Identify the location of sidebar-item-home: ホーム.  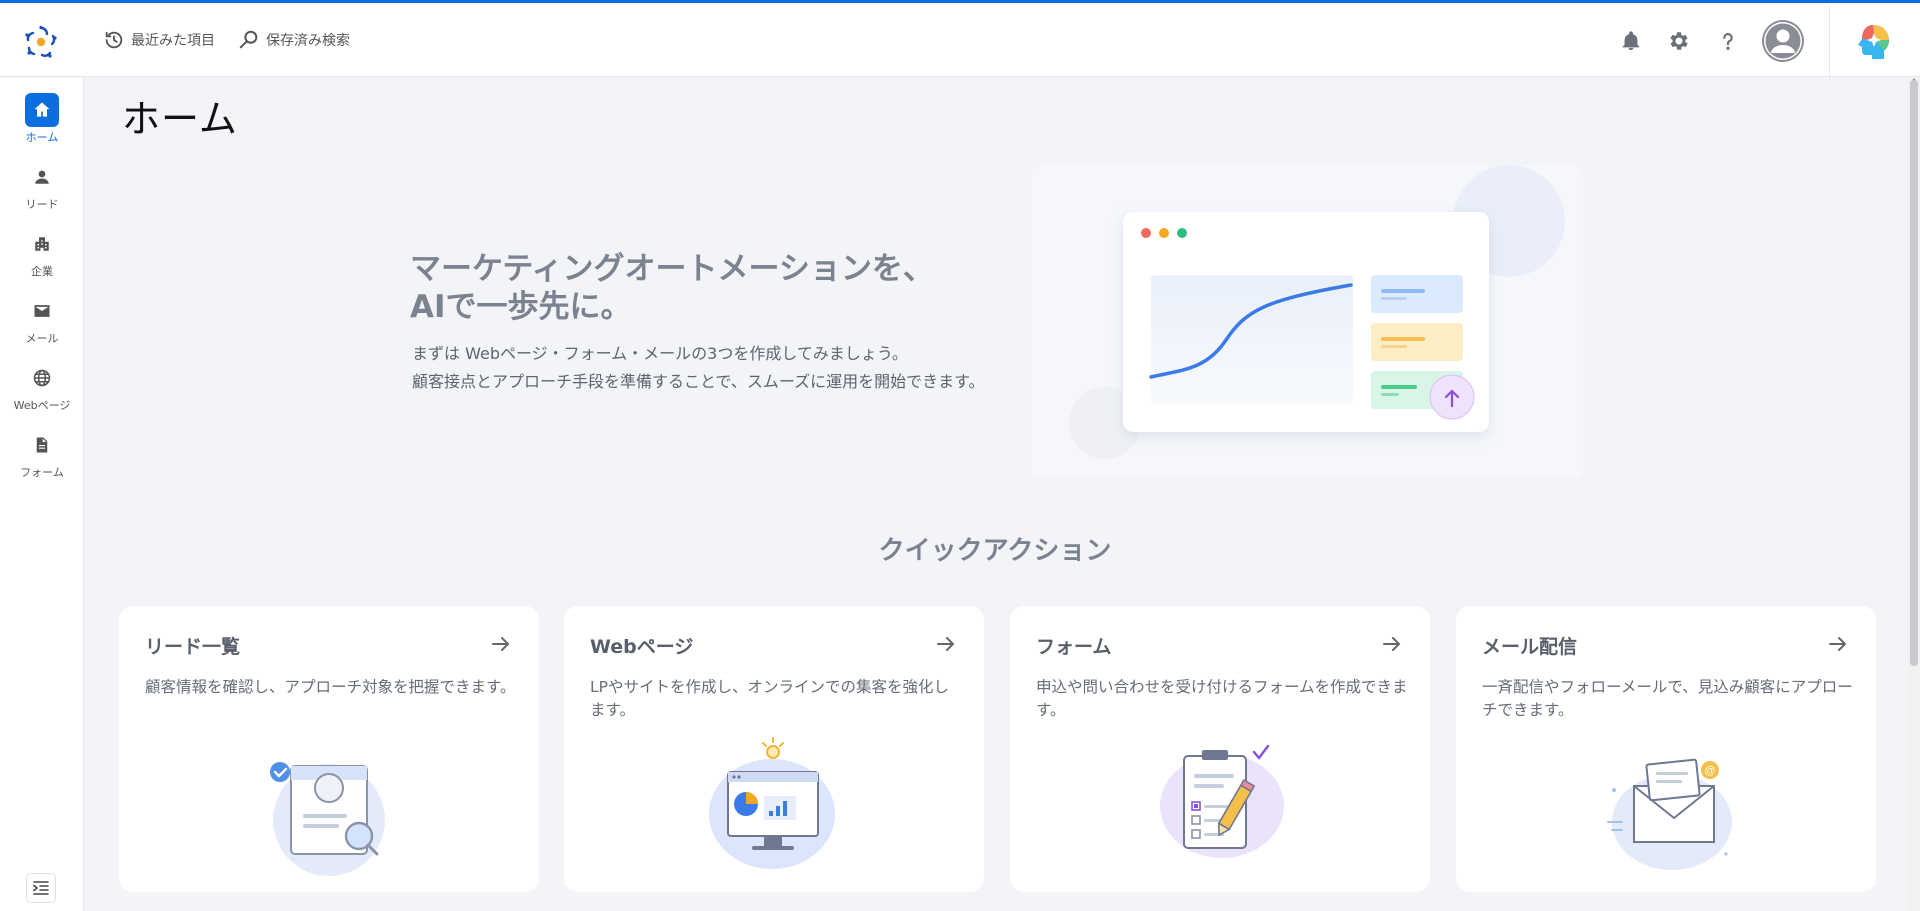
(42, 123).